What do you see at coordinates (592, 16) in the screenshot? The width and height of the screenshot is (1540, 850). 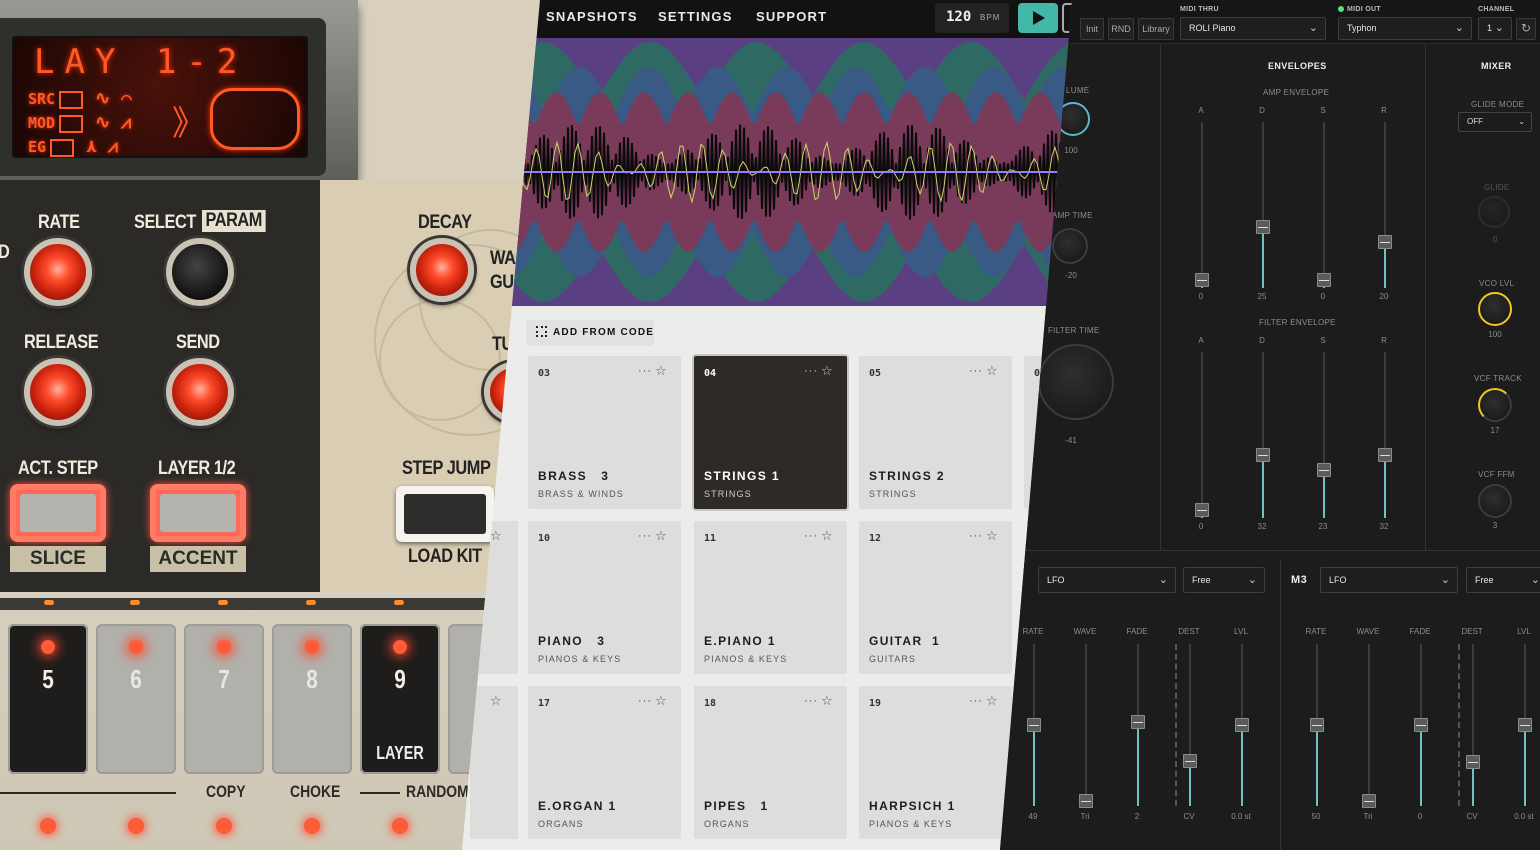 I see `nav-snapshots: SNAPSHOTS` at bounding box center [592, 16].